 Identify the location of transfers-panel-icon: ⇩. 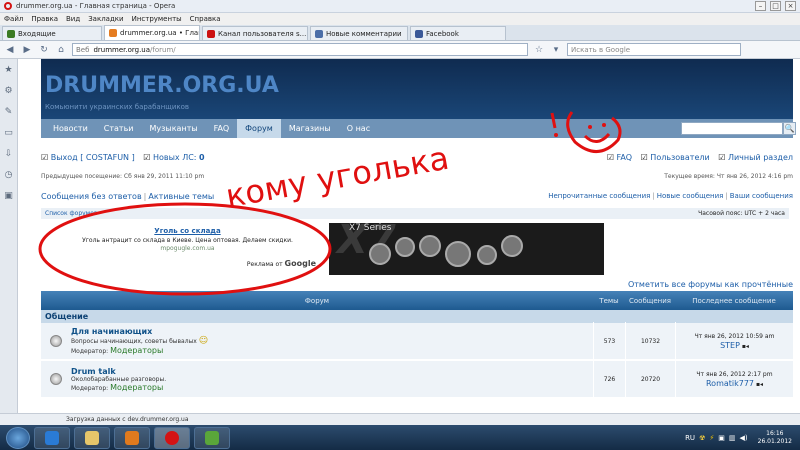
(9, 154).